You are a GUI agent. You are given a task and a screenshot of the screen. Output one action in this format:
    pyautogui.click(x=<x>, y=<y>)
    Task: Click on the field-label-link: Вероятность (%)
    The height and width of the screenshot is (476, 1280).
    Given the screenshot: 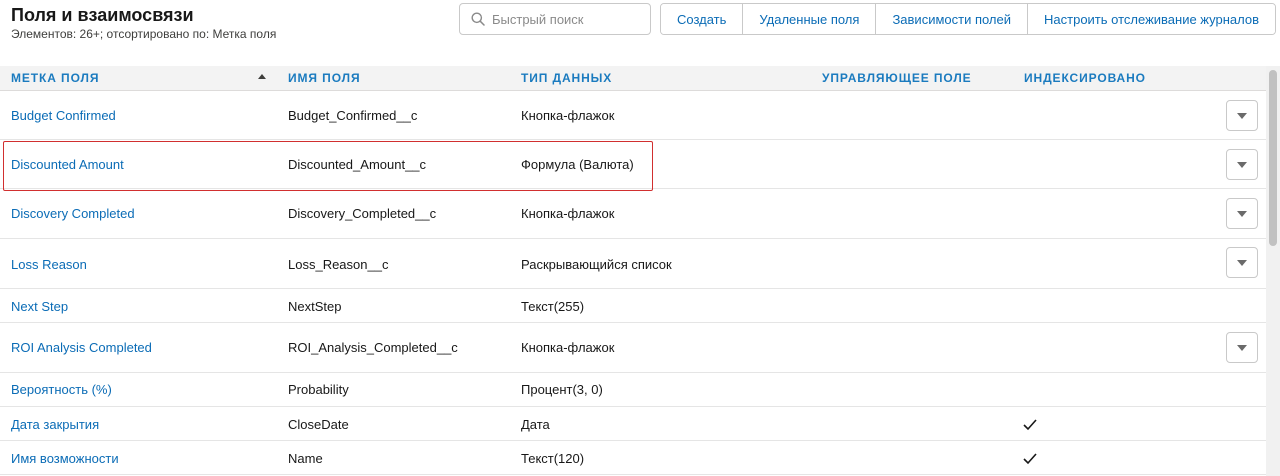 What is the action you would take?
    pyautogui.click(x=61, y=389)
    